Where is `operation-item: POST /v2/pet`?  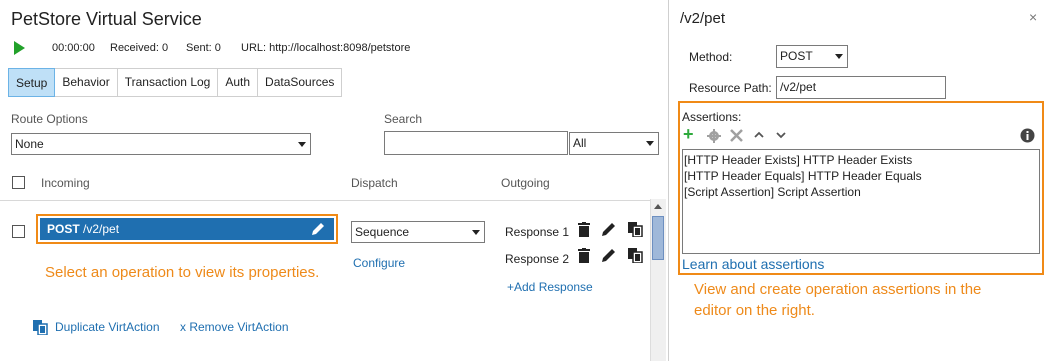
operation-item: POST /v2/pet is located at coordinates (187, 229).